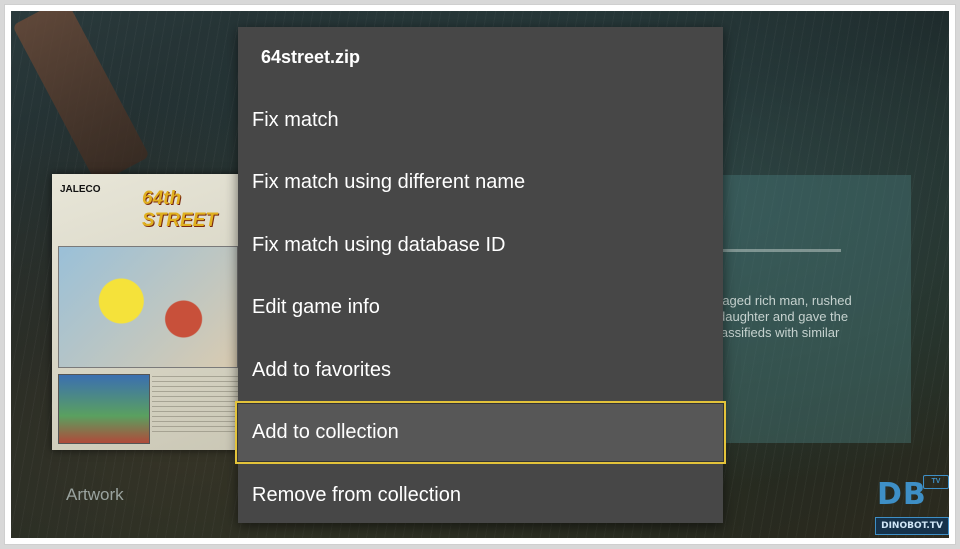 The height and width of the screenshot is (549, 960). What do you see at coordinates (95, 495) in the screenshot?
I see `artwork-tab-label: Artwork` at bounding box center [95, 495].